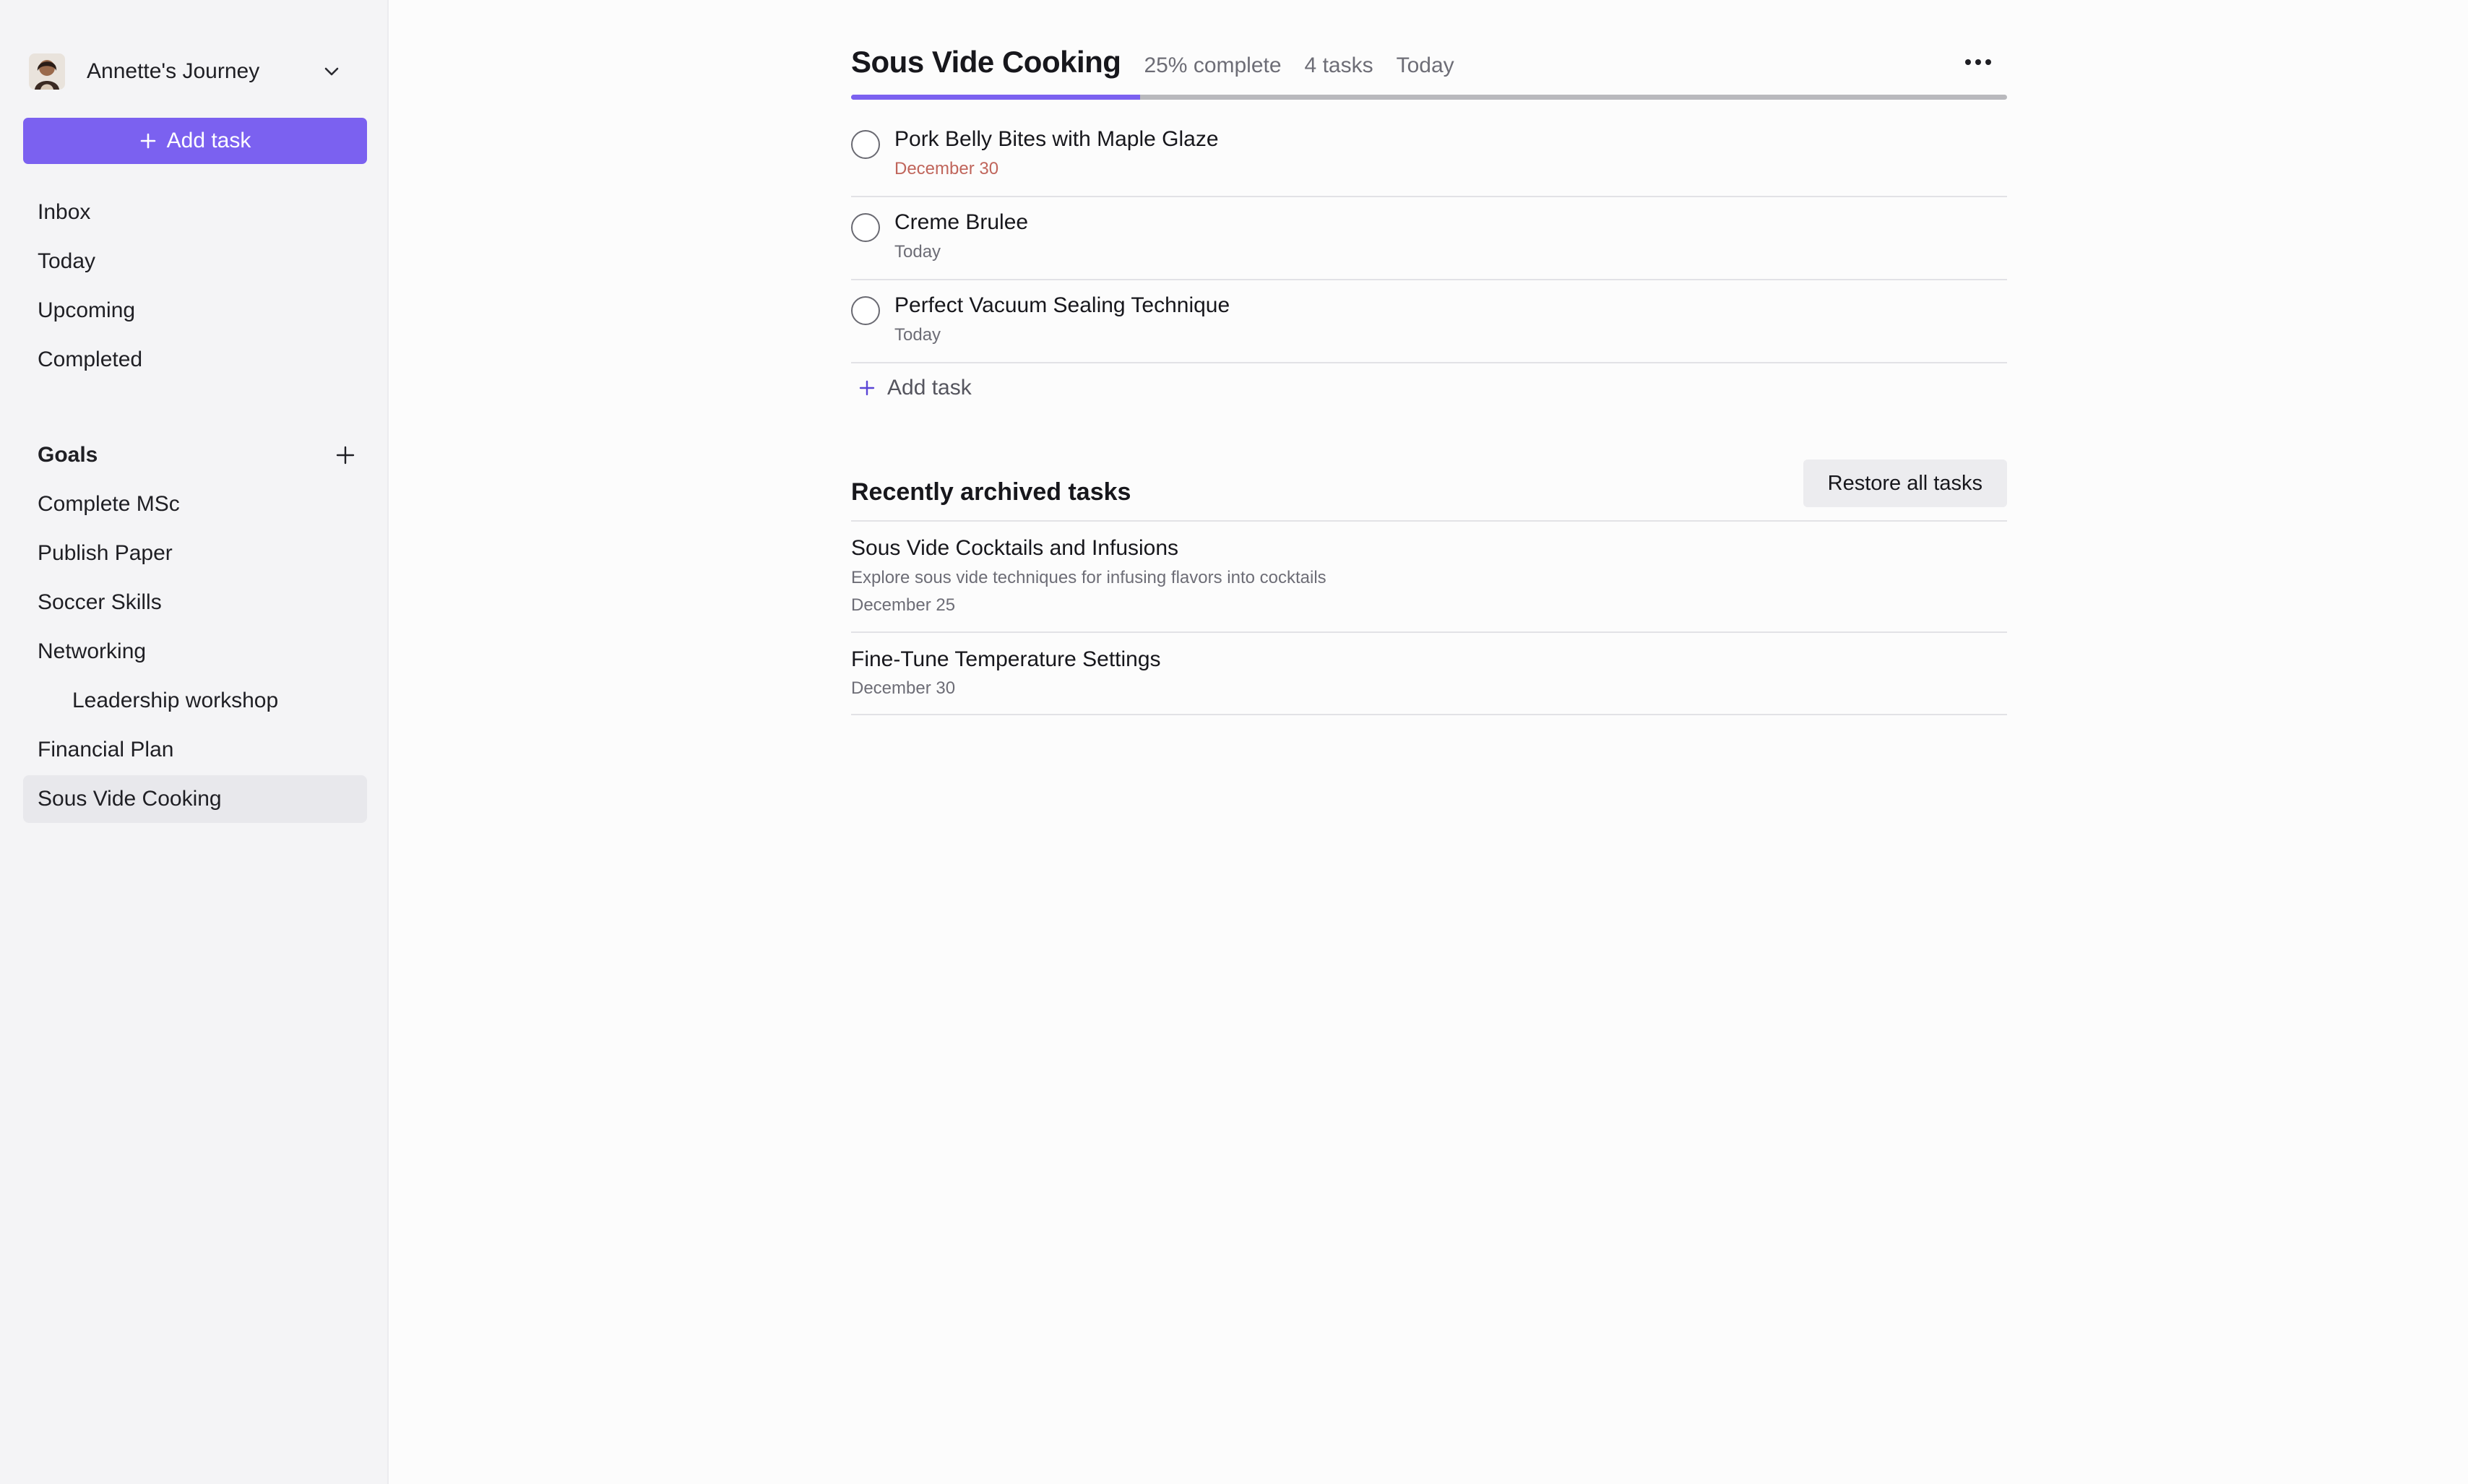 This screenshot has width=2468, height=1484. I want to click on add-task-inline-label: Add task, so click(929, 388).